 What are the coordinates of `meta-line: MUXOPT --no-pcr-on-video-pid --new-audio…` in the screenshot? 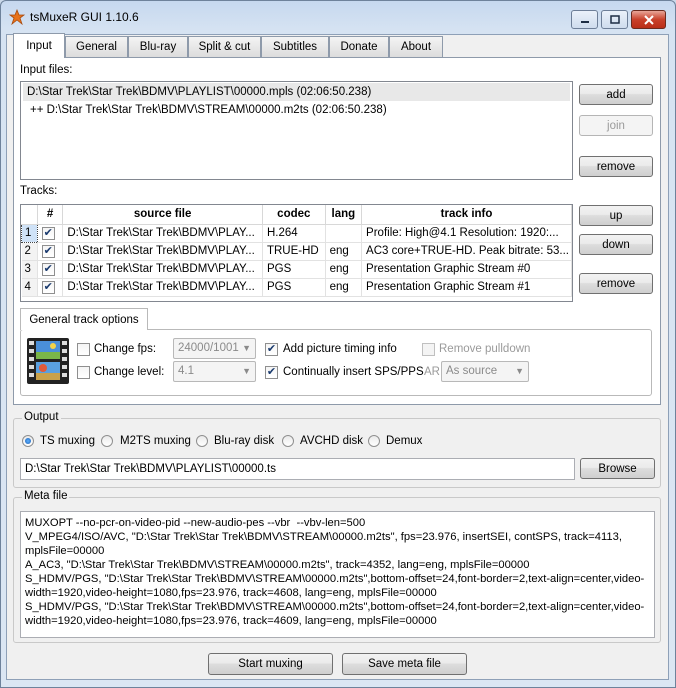 It's located at (195, 523).